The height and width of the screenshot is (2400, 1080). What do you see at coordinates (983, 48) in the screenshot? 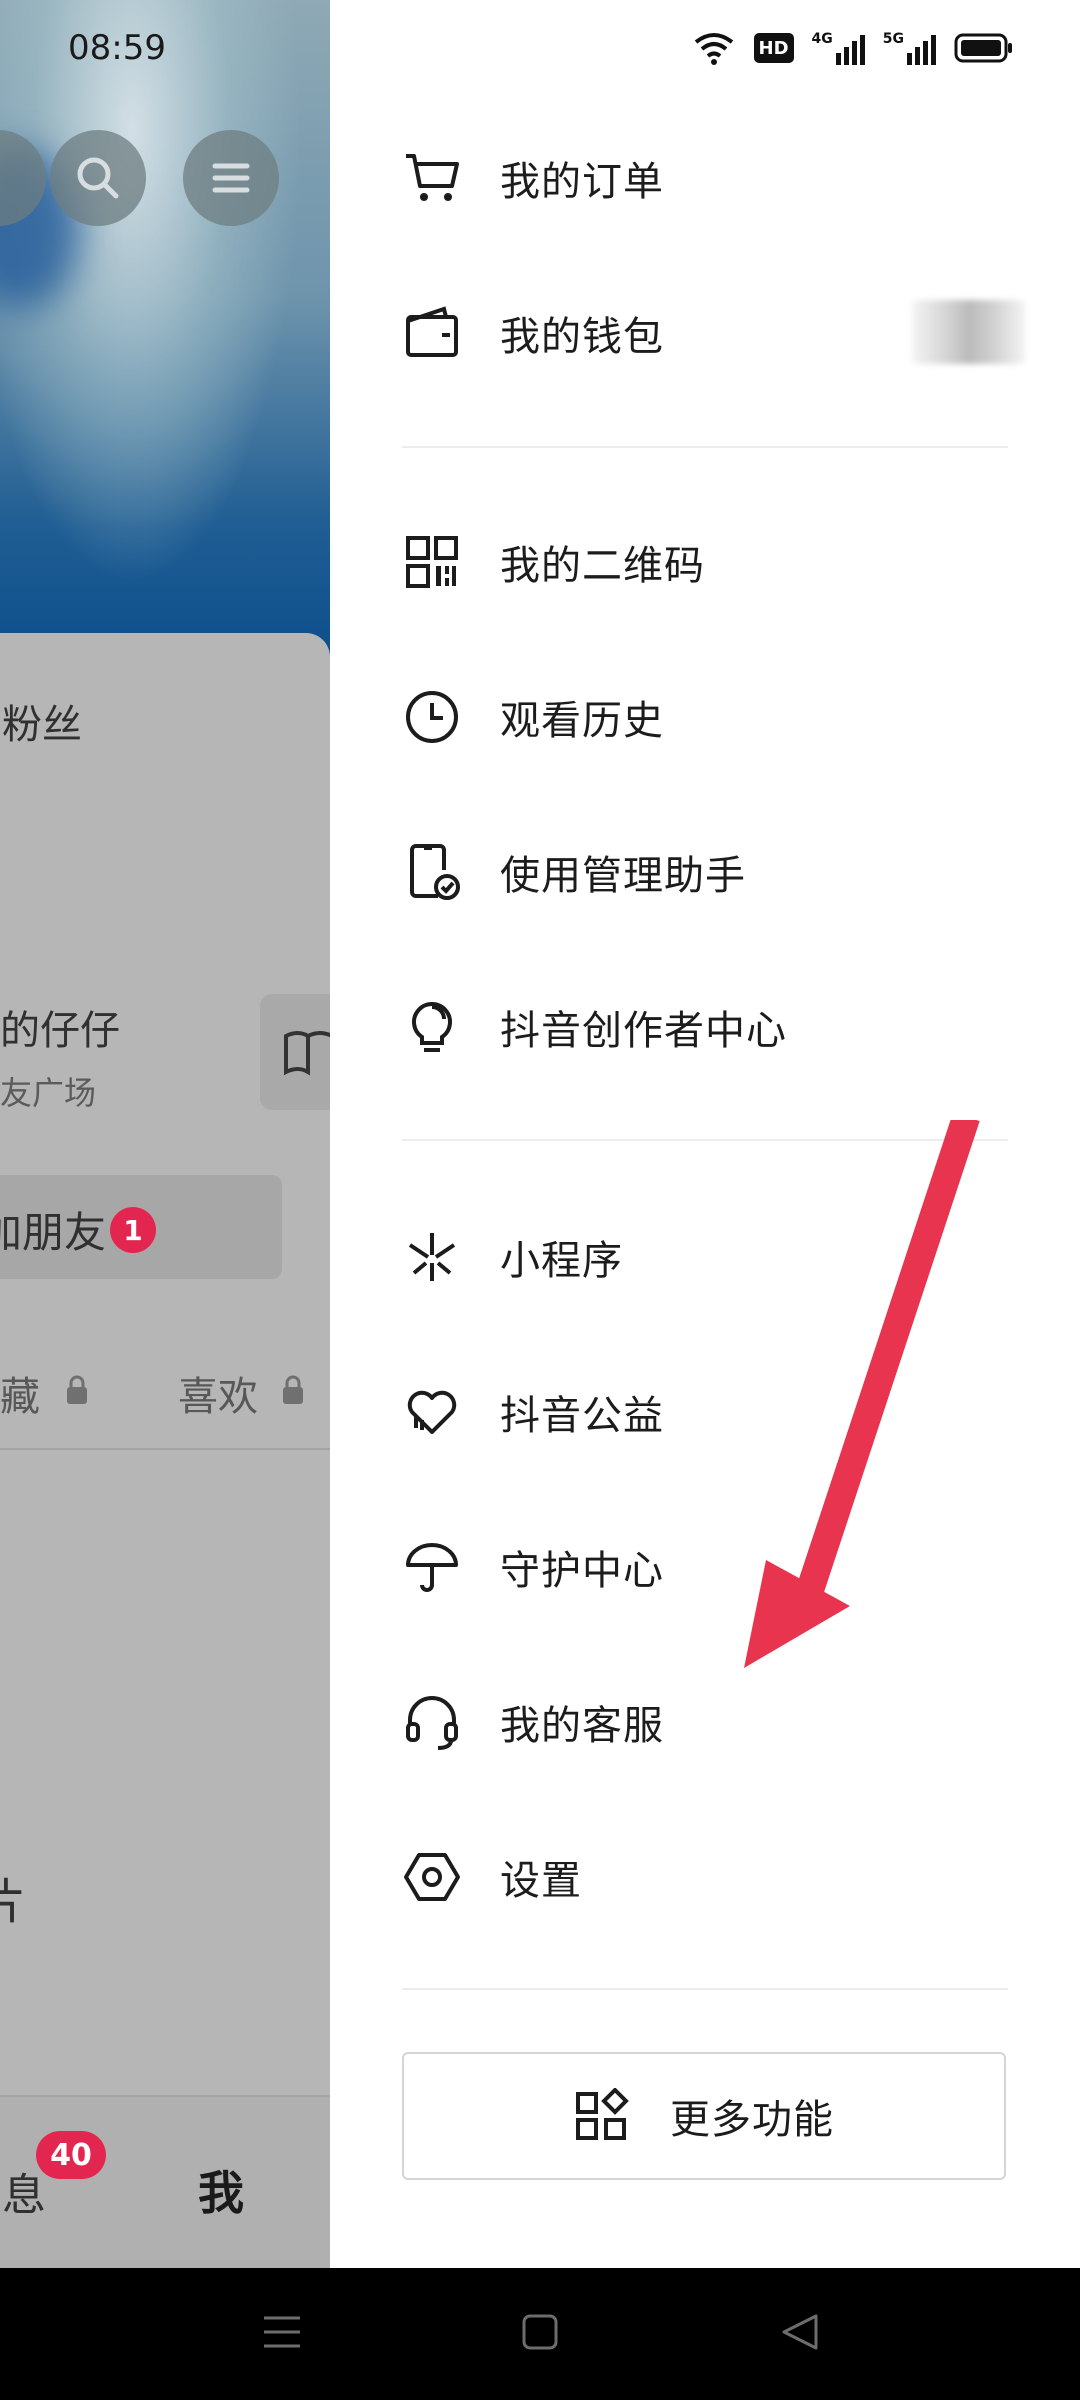
I see `battery-icon` at bounding box center [983, 48].